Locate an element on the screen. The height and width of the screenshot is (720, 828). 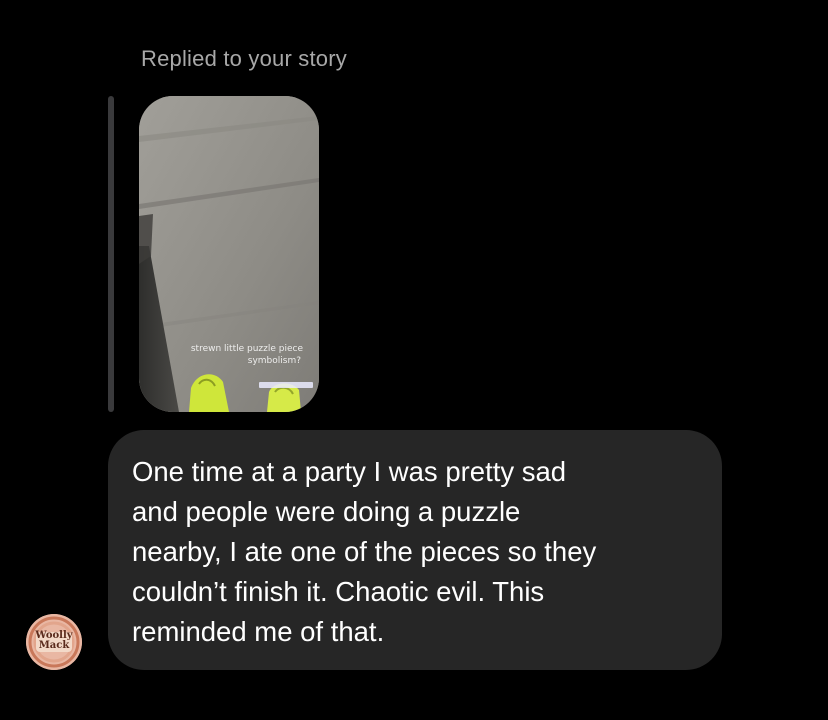
sender-avatar: Woolly Mack is located at coordinates (54, 642).